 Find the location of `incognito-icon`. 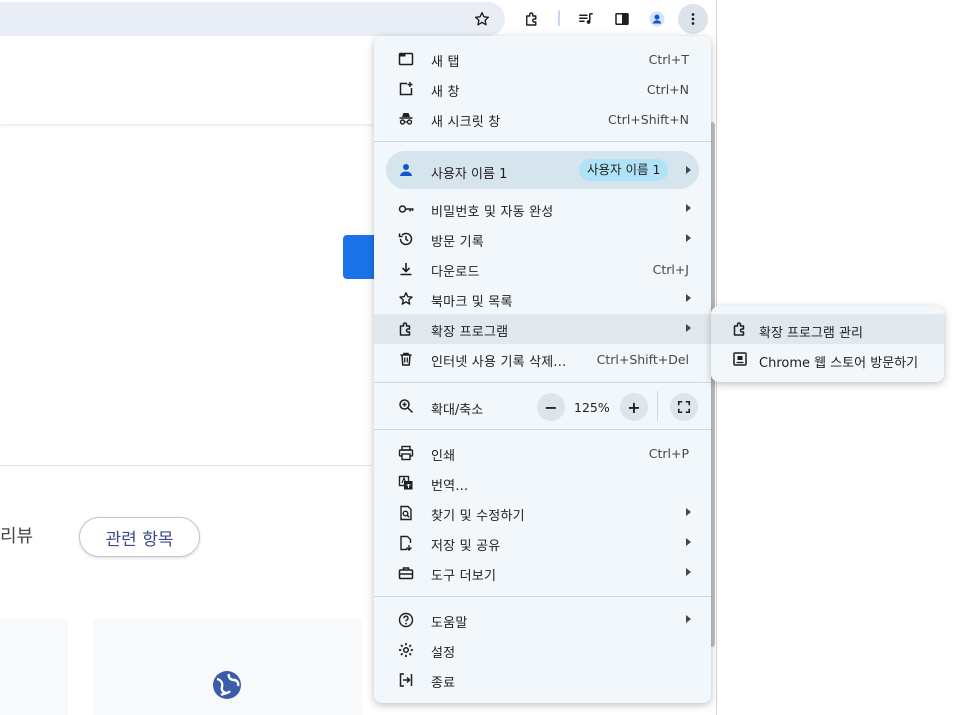

incognito-icon is located at coordinates (406, 119).